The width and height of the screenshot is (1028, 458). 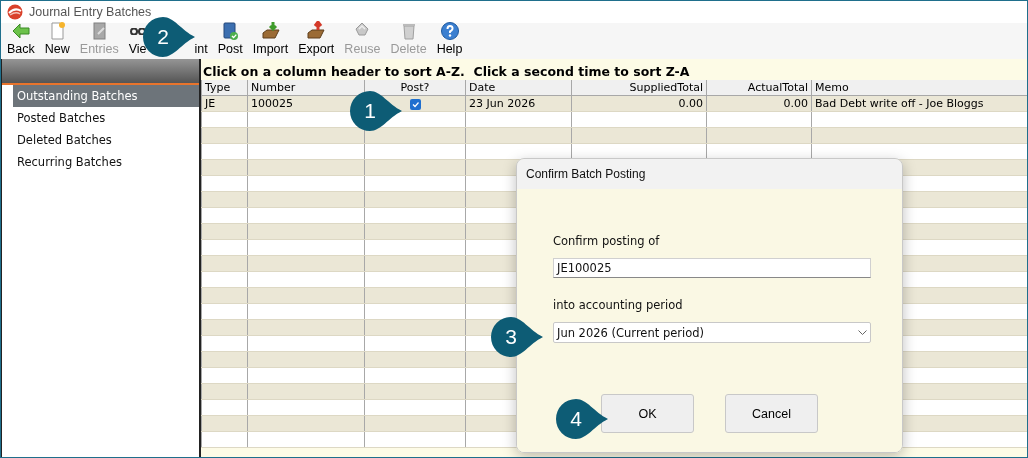 I want to click on period-dropdown: Jun 2026 (Current period), so click(x=712, y=332).